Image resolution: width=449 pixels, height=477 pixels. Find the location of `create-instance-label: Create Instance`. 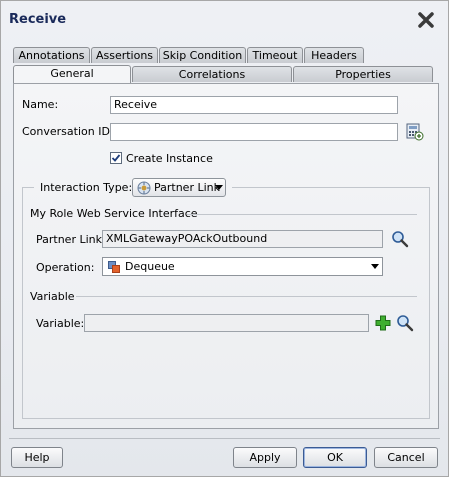

create-instance-label: Create Instance is located at coordinates (169, 158).